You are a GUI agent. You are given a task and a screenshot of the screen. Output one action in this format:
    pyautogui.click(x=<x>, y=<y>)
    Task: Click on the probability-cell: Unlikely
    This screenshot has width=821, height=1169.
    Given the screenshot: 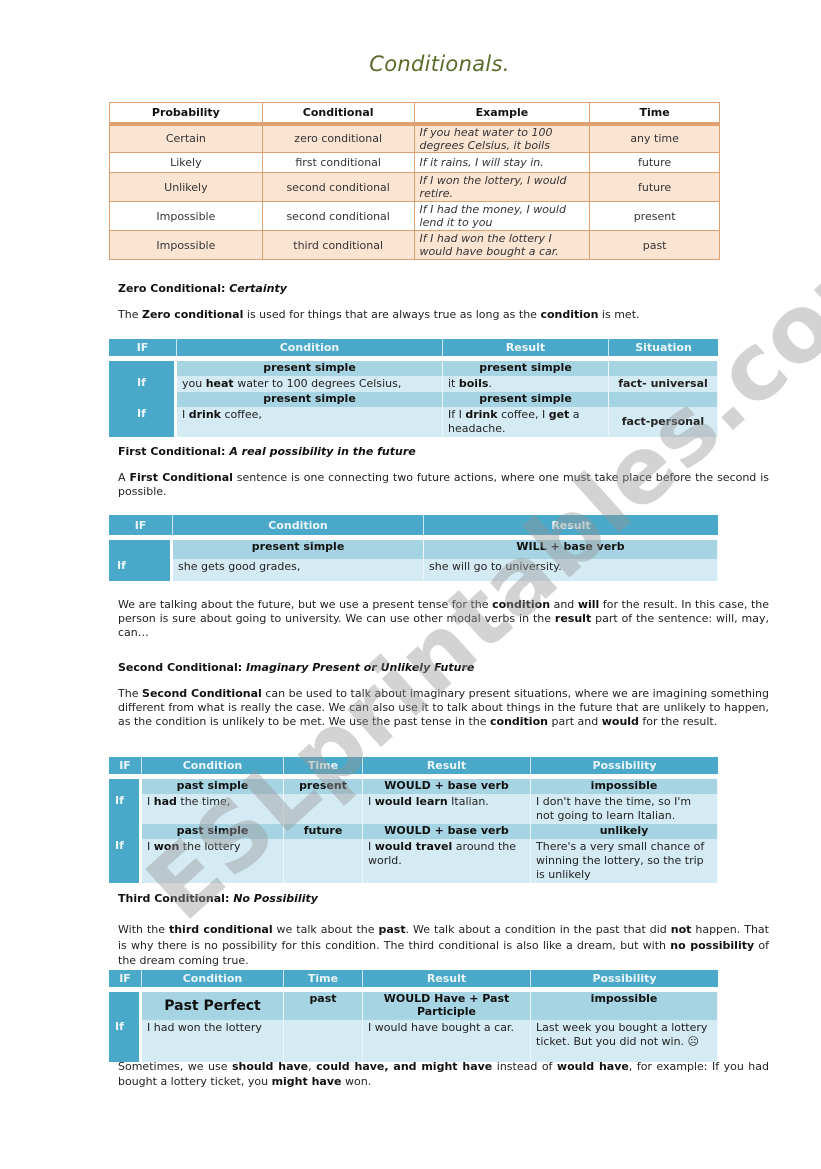 What is the action you would take?
    pyautogui.click(x=186, y=187)
    